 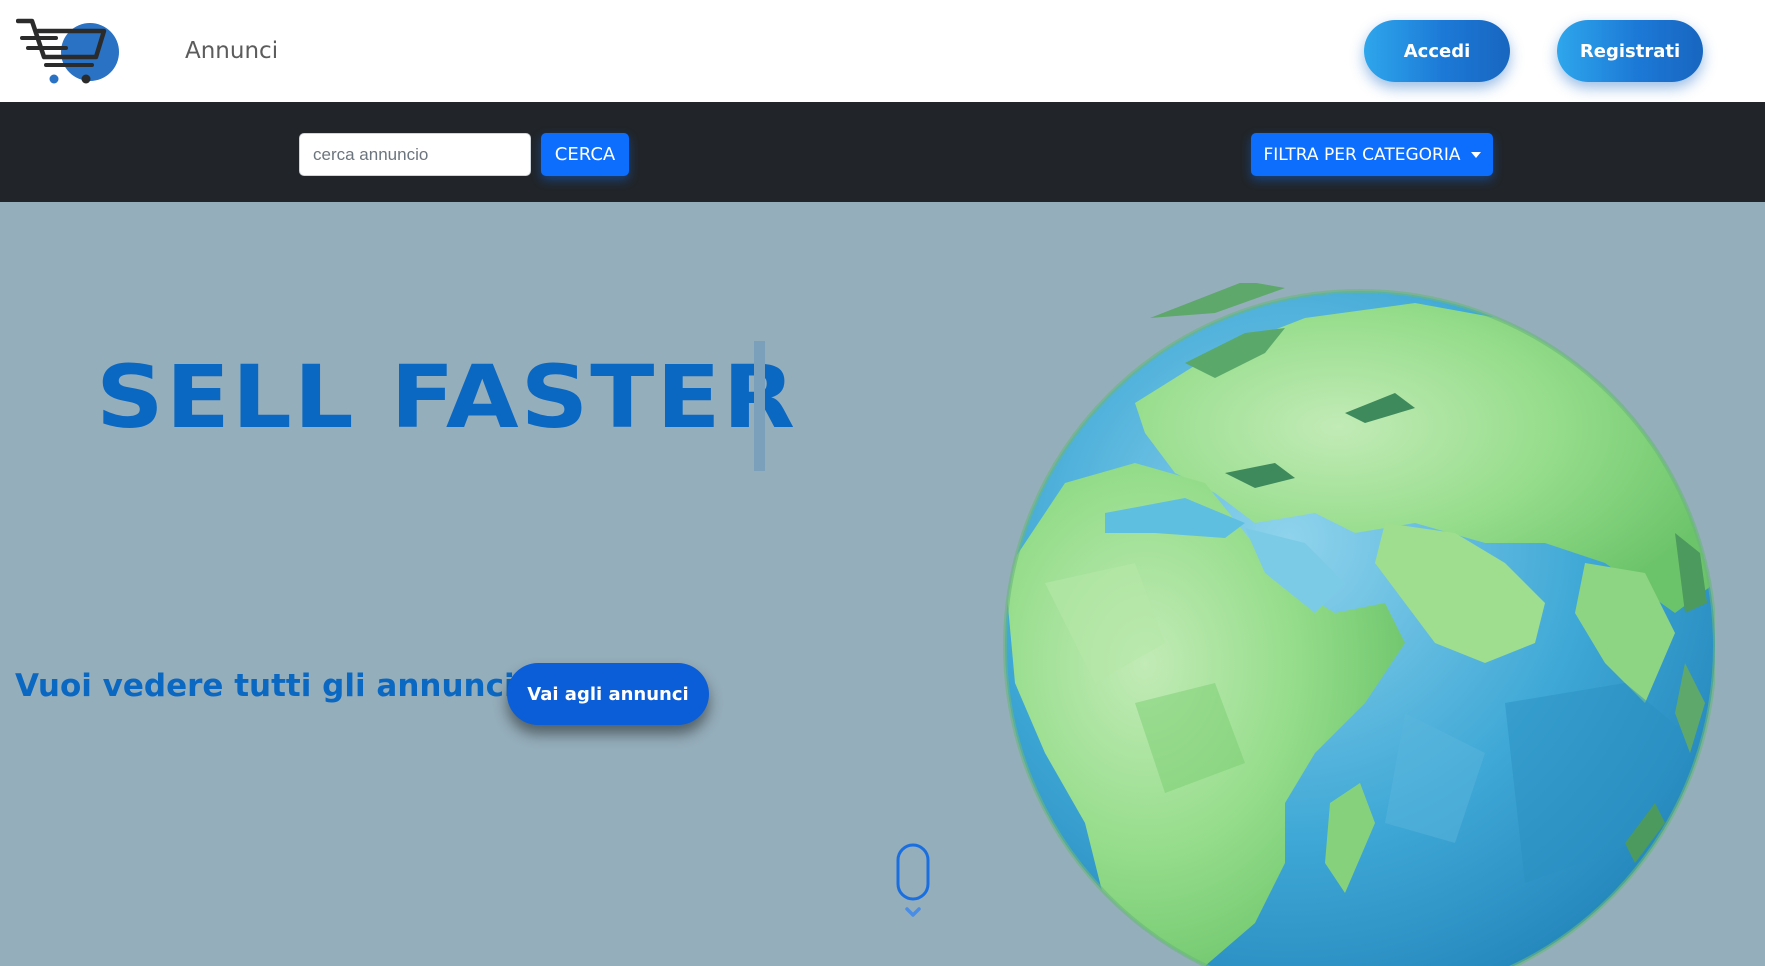 I want to click on typing-cursor, so click(x=759, y=406).